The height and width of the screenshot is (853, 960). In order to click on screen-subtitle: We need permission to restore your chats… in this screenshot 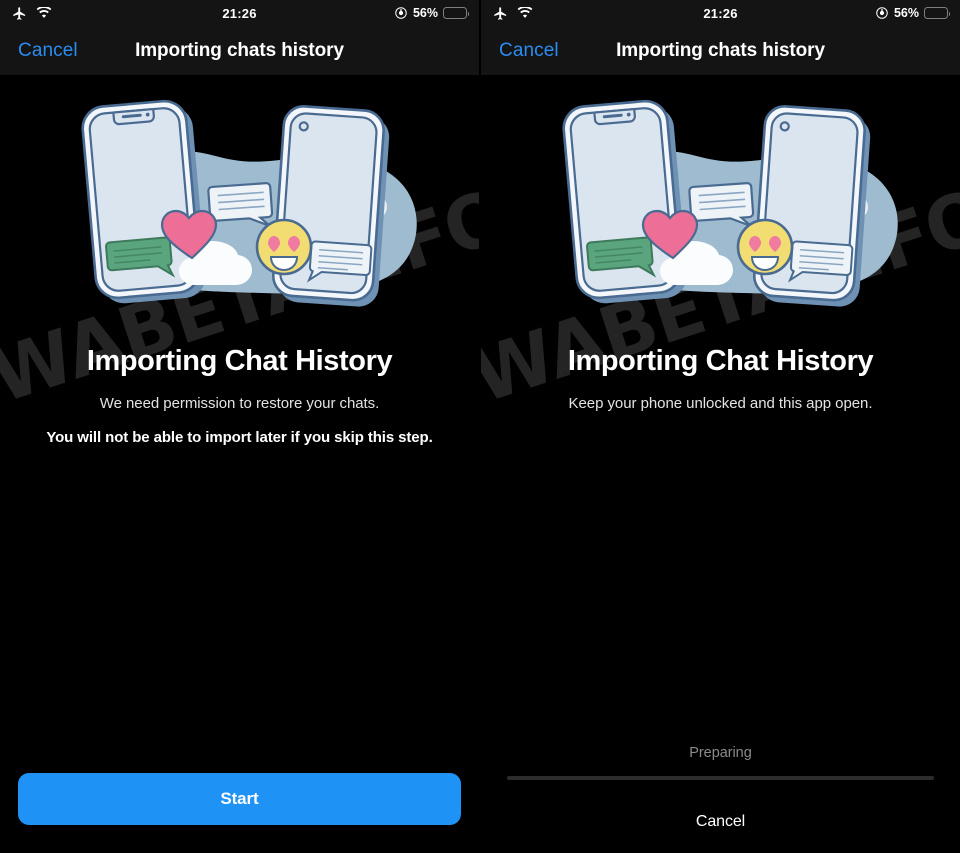, I will do `click(239, 404)`.